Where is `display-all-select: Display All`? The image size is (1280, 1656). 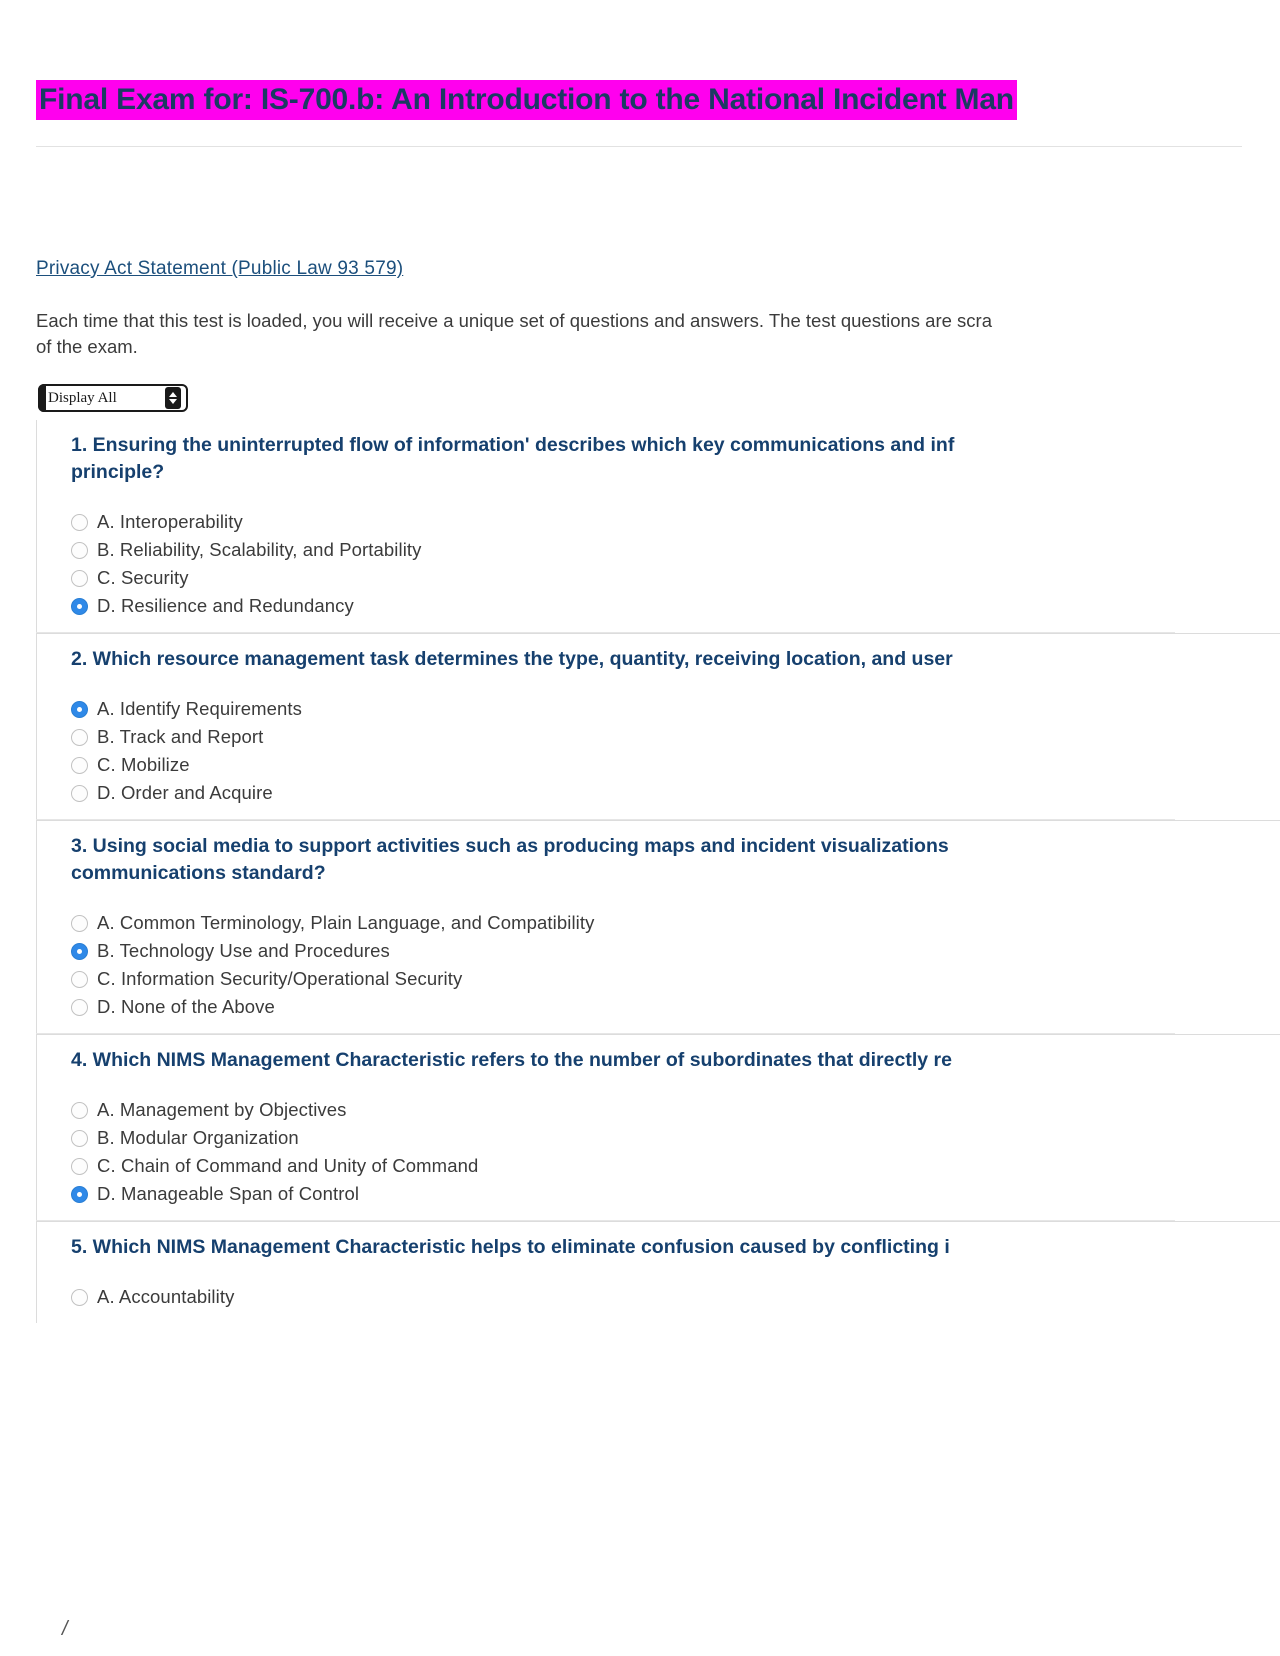
display-all-select: Display All is located at coordinates (113, 398).